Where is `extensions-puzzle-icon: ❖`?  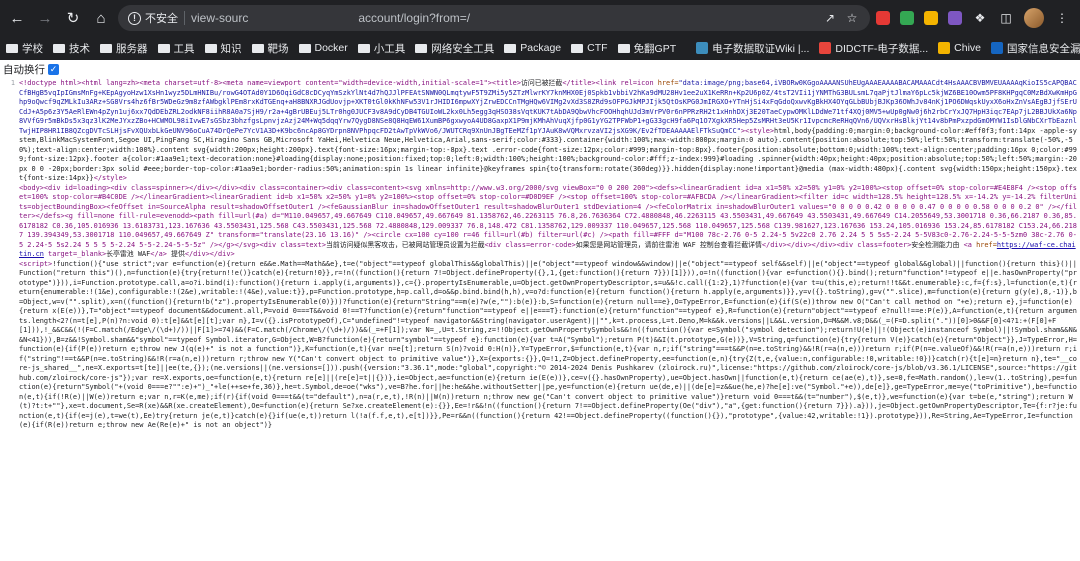
extensions-puzzle-icon: ❖ is located at coordinates (980, 18).